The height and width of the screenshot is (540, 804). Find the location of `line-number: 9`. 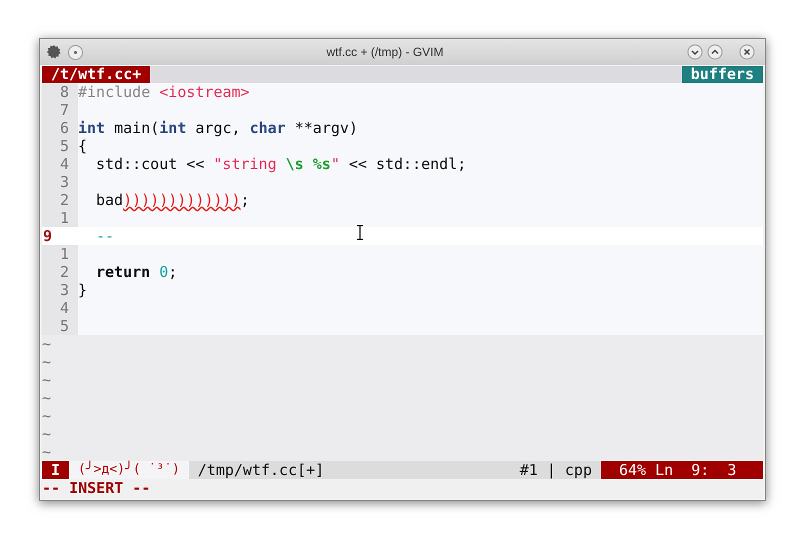

line-number: 9 is located at coordinates (48, 236).